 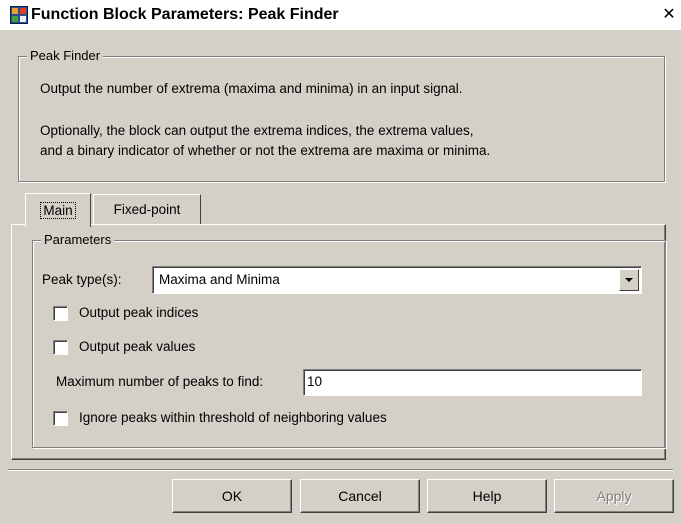 What do you see at coordinates (78, 239) in the screenshot?
I see `parameters-legend: Parameters` at bounding box center [78, 239].